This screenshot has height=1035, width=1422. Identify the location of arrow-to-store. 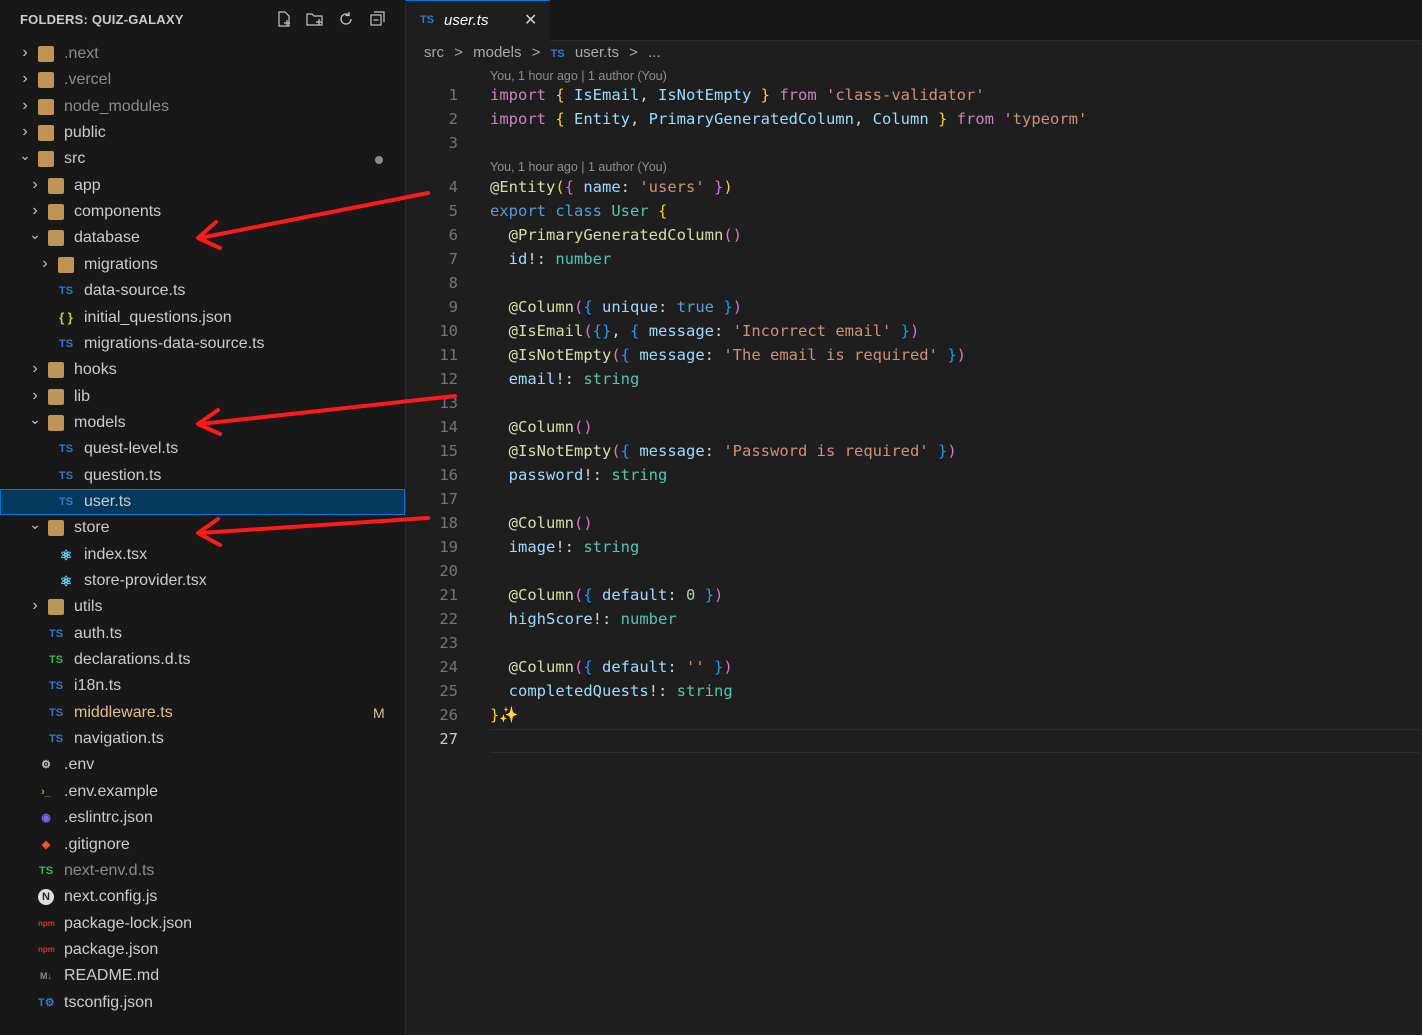
(314, 525).